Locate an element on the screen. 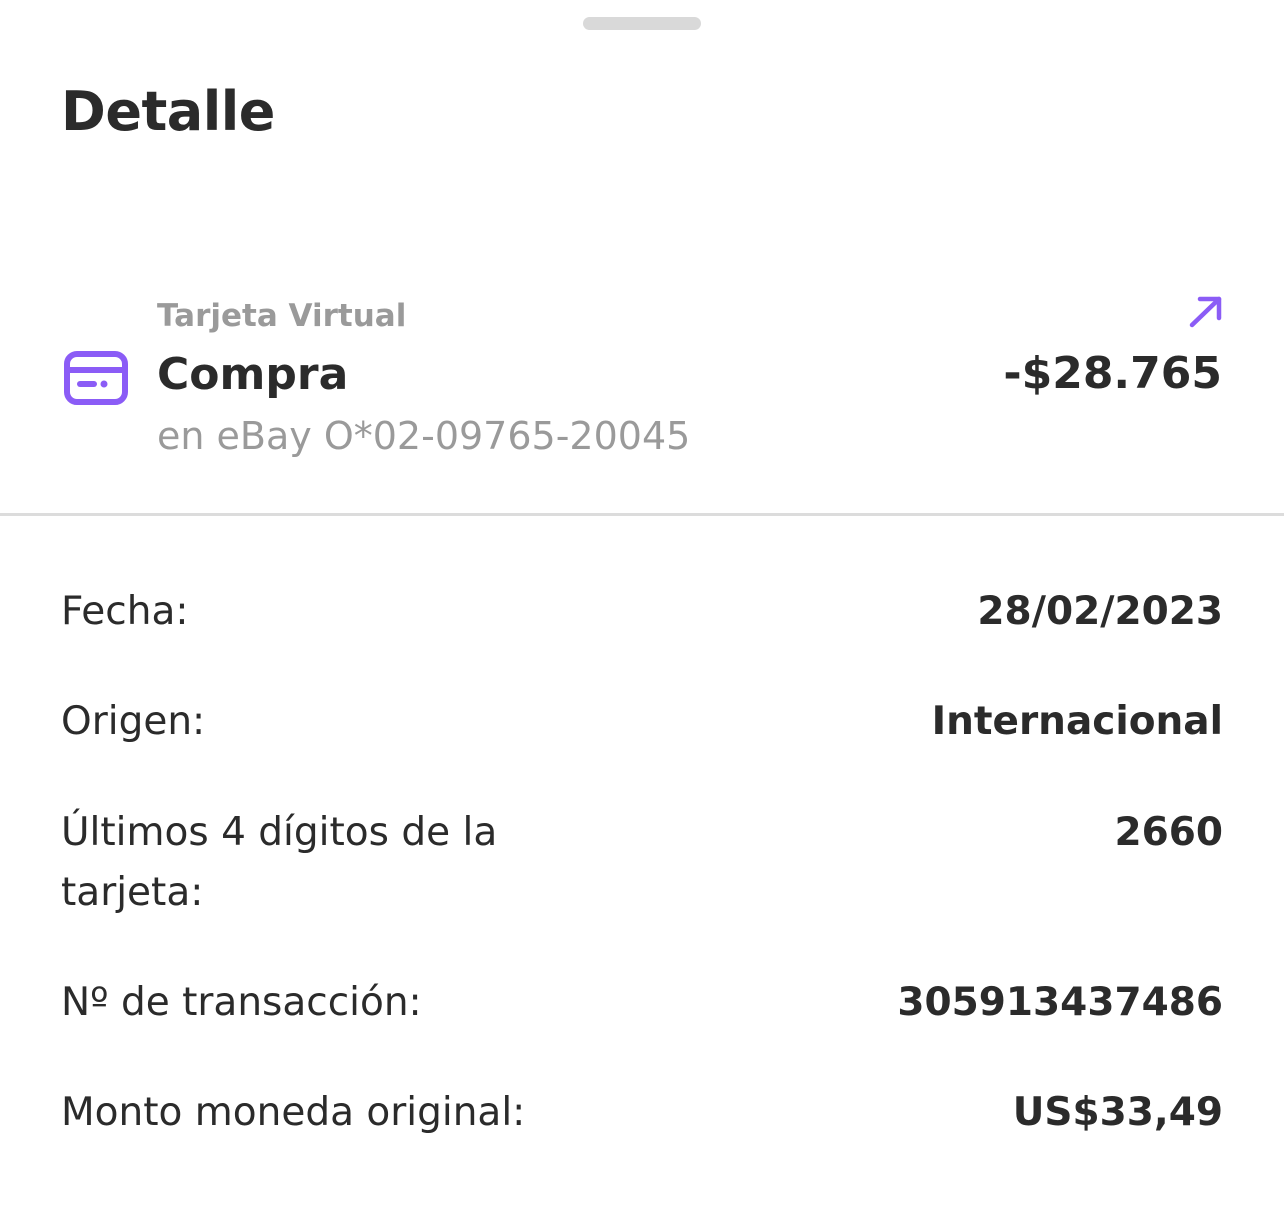 This screenshot has width=1284, height=1220. detail-value: 305913437486 is located at coordinates (1060, 1002).